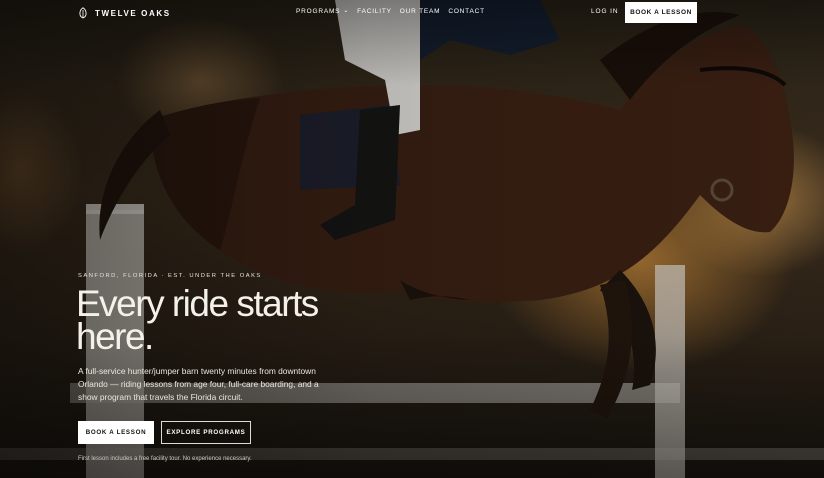  Describe the element at coordinates (604, 11) in the screenshot. I see `login-link: LOG IN` at that location.